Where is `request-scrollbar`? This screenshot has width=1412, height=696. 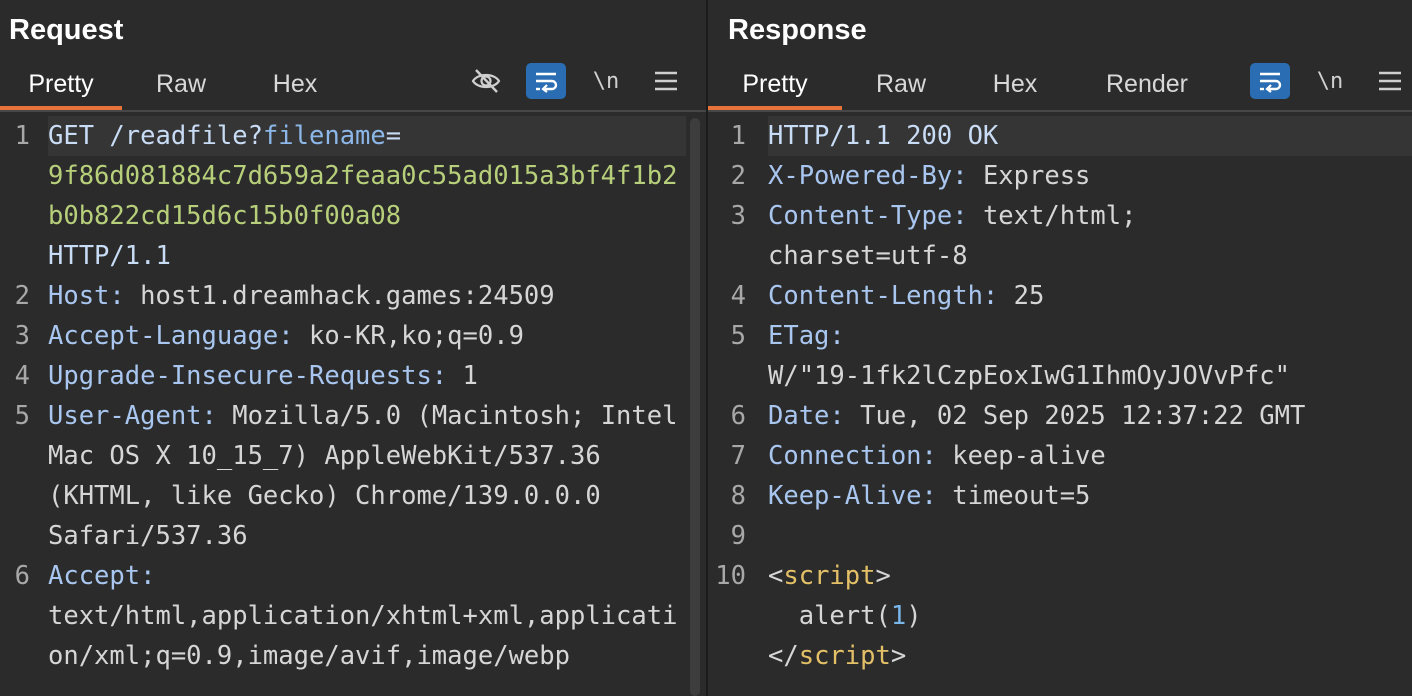 request-scrollbar is located at coordinates (695, 407).